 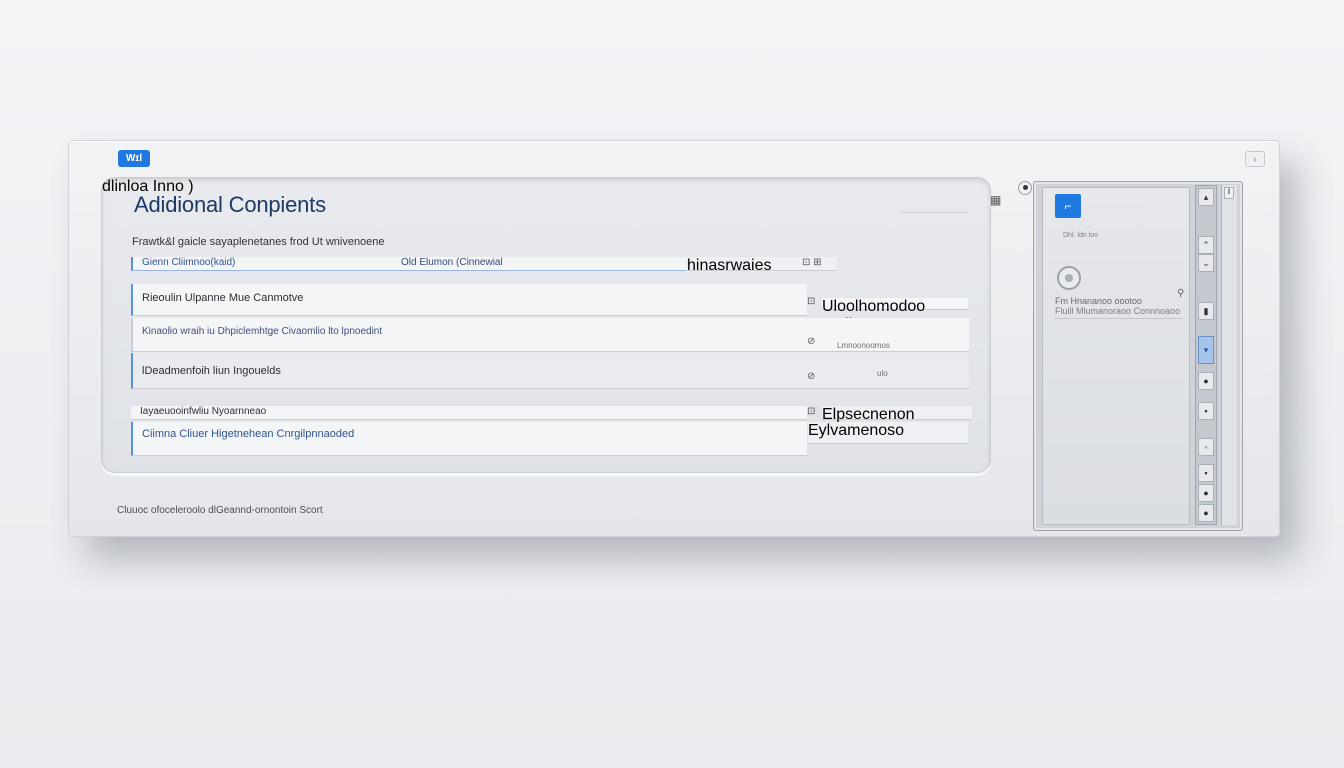 What do you see at coordinates (856, 430) in the screenshot?
I see `component-status: Eylvamenoso` at bounding box center [856, 430].